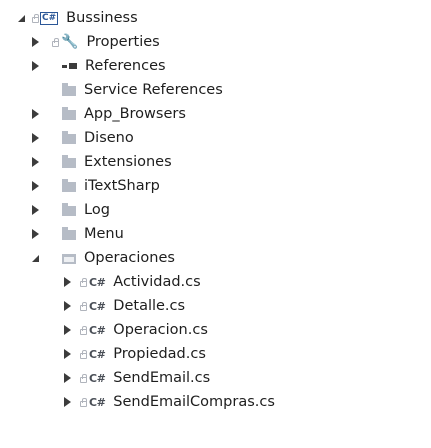 The height and width of the screenshot is (448, 431). I want to click on tree-node-label: Operacion.cs, so click(160, 330).